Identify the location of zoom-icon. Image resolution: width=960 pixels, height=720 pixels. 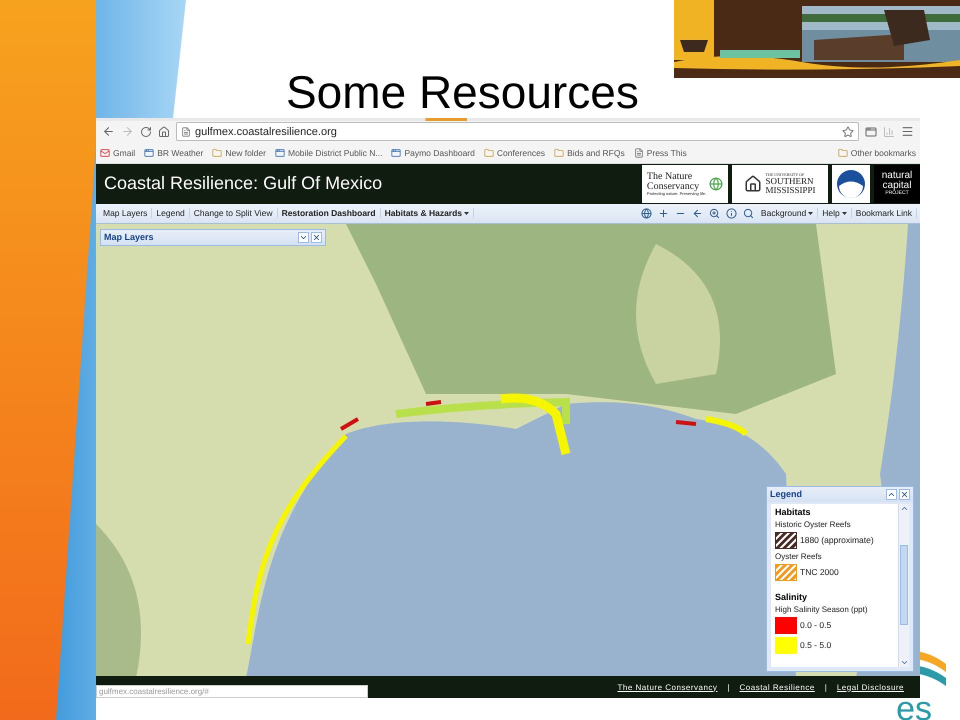
(714, 213).